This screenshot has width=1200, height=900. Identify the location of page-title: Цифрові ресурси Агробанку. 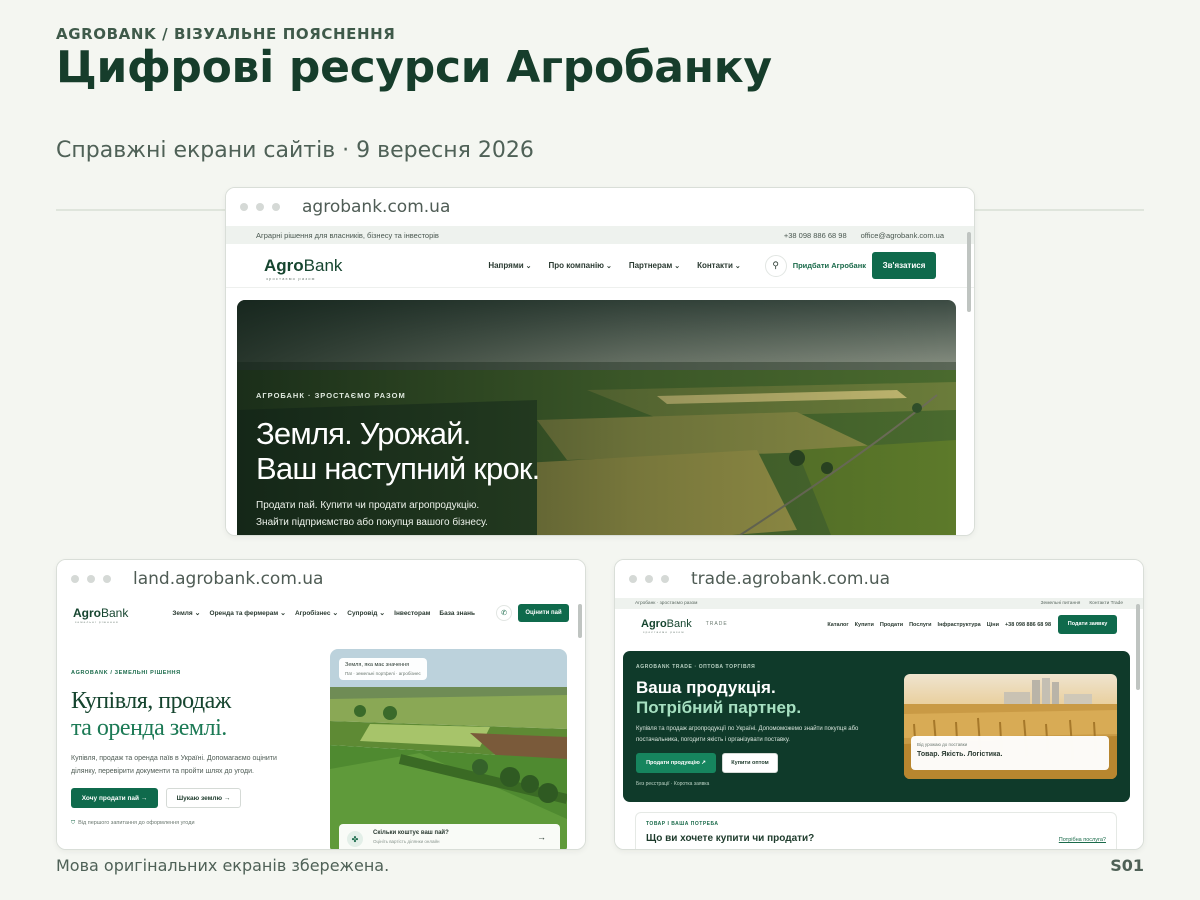
(414, 67).